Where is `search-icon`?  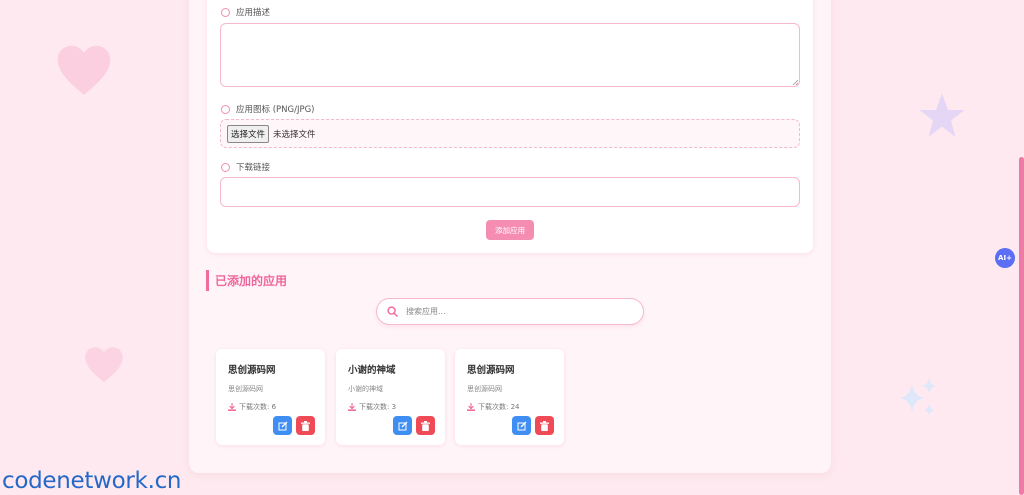
search-icon is located at coordinates (392, 311).